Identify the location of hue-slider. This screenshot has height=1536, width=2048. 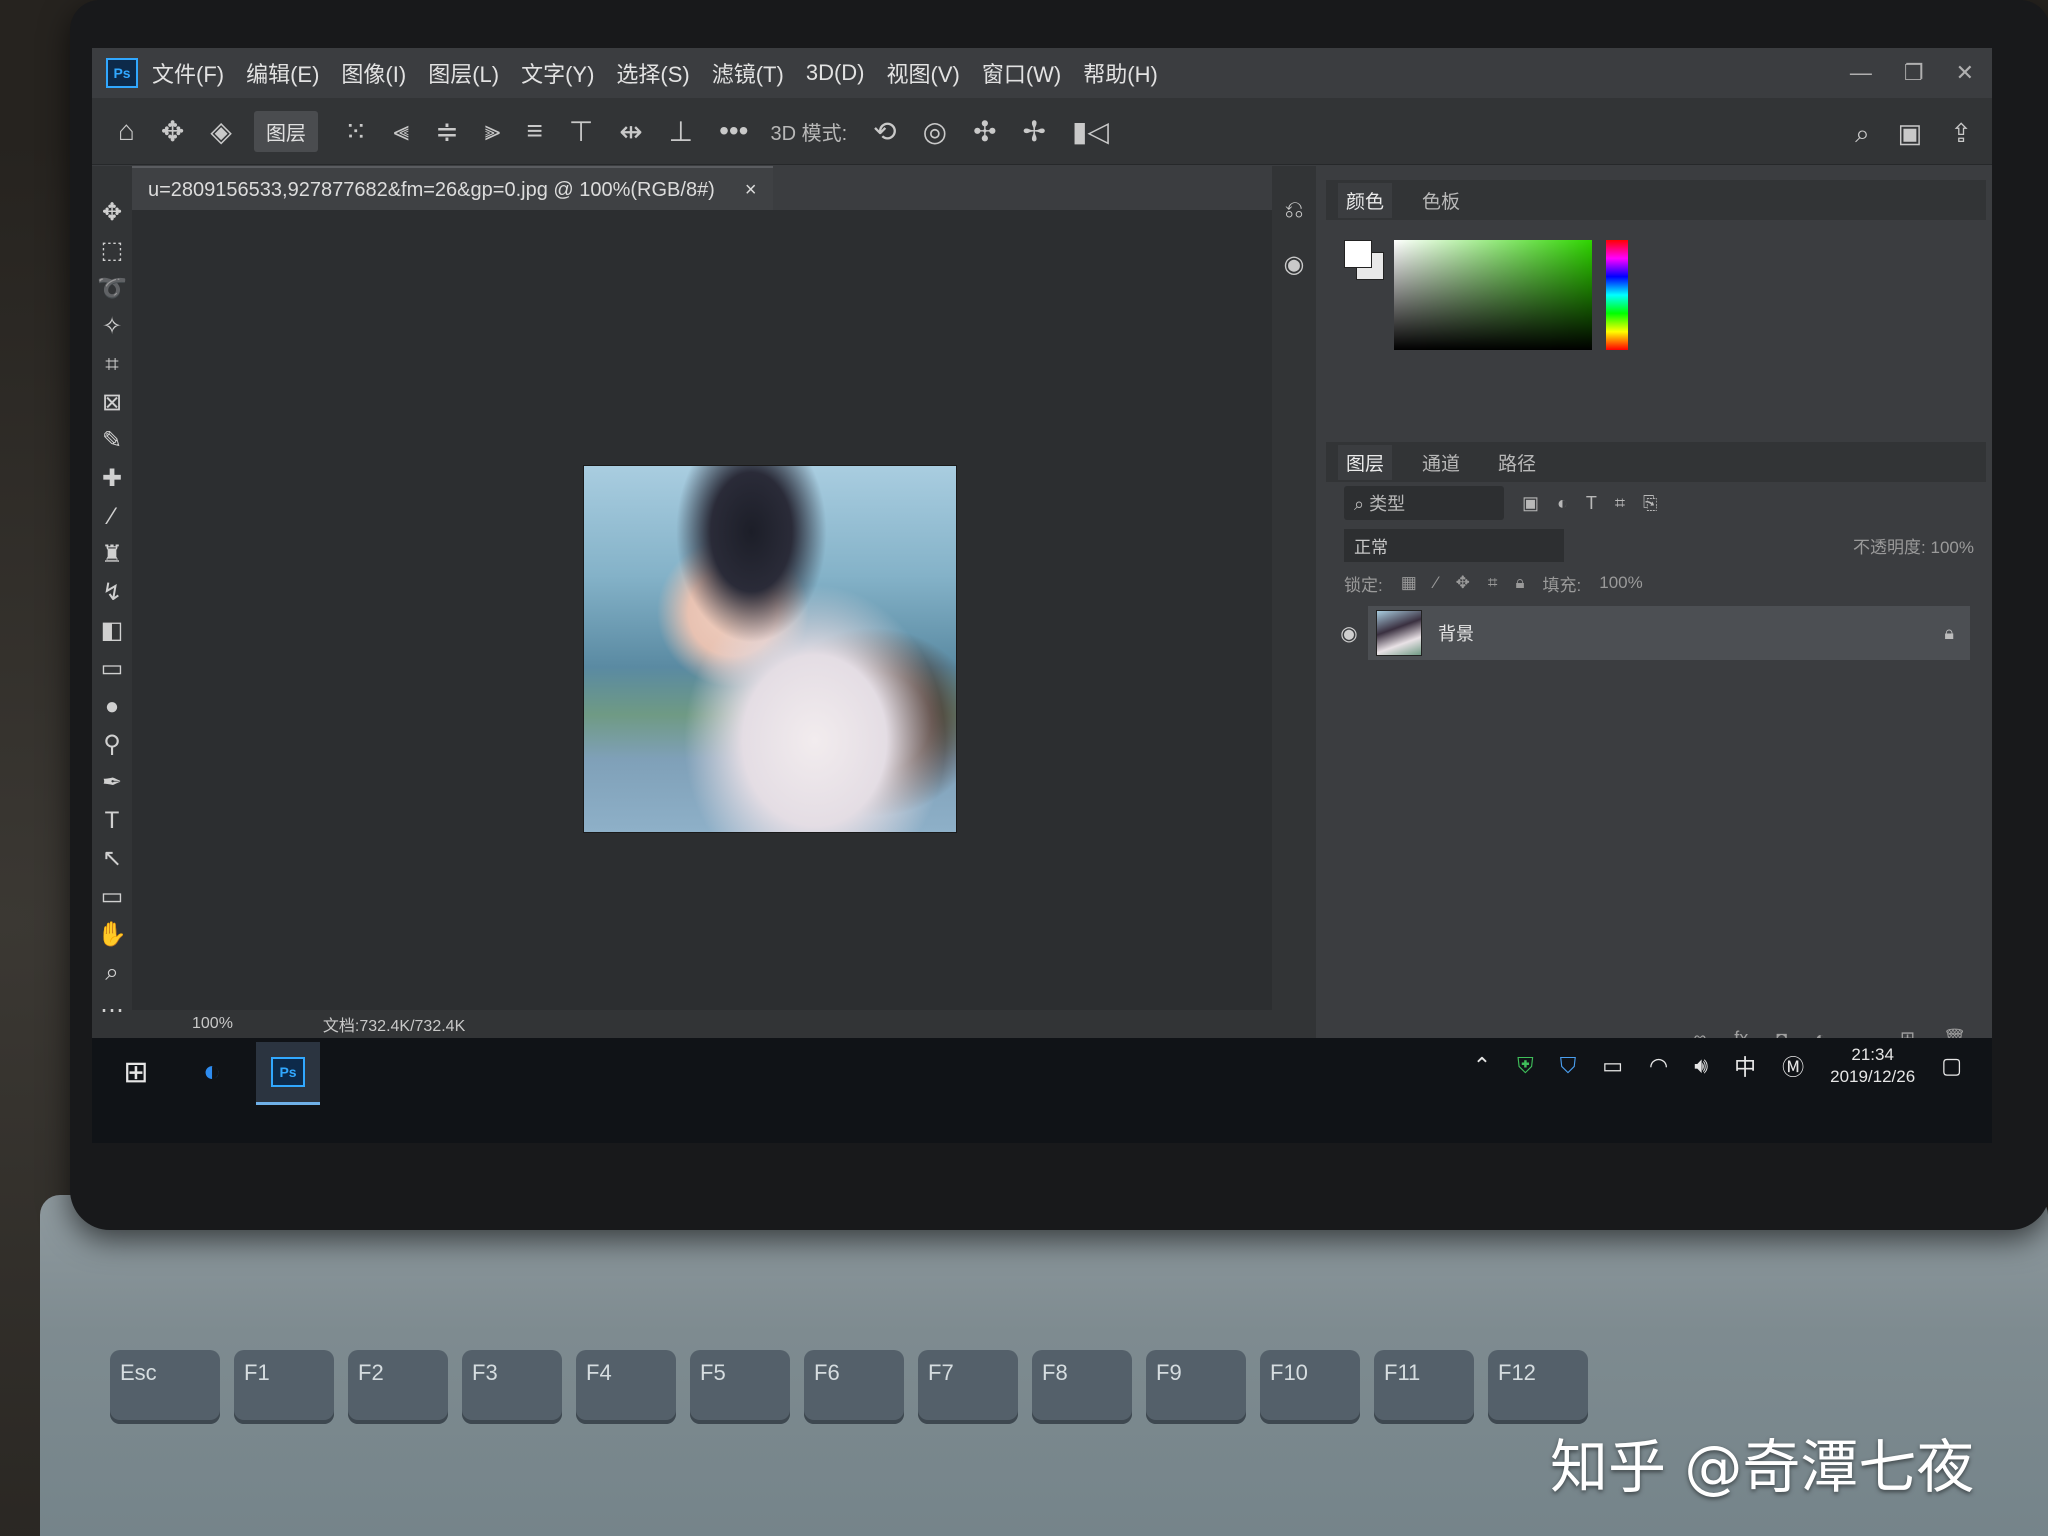
(1617, 295).